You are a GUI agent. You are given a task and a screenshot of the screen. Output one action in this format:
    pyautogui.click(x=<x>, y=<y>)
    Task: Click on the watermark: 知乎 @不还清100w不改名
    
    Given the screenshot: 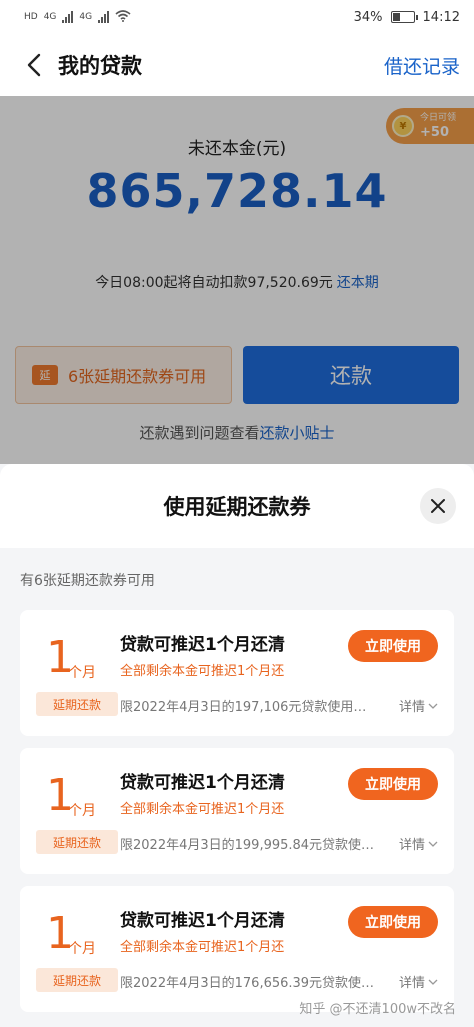 What is the action you would take?
    pyautogui.click(x=377, y=1009)
    